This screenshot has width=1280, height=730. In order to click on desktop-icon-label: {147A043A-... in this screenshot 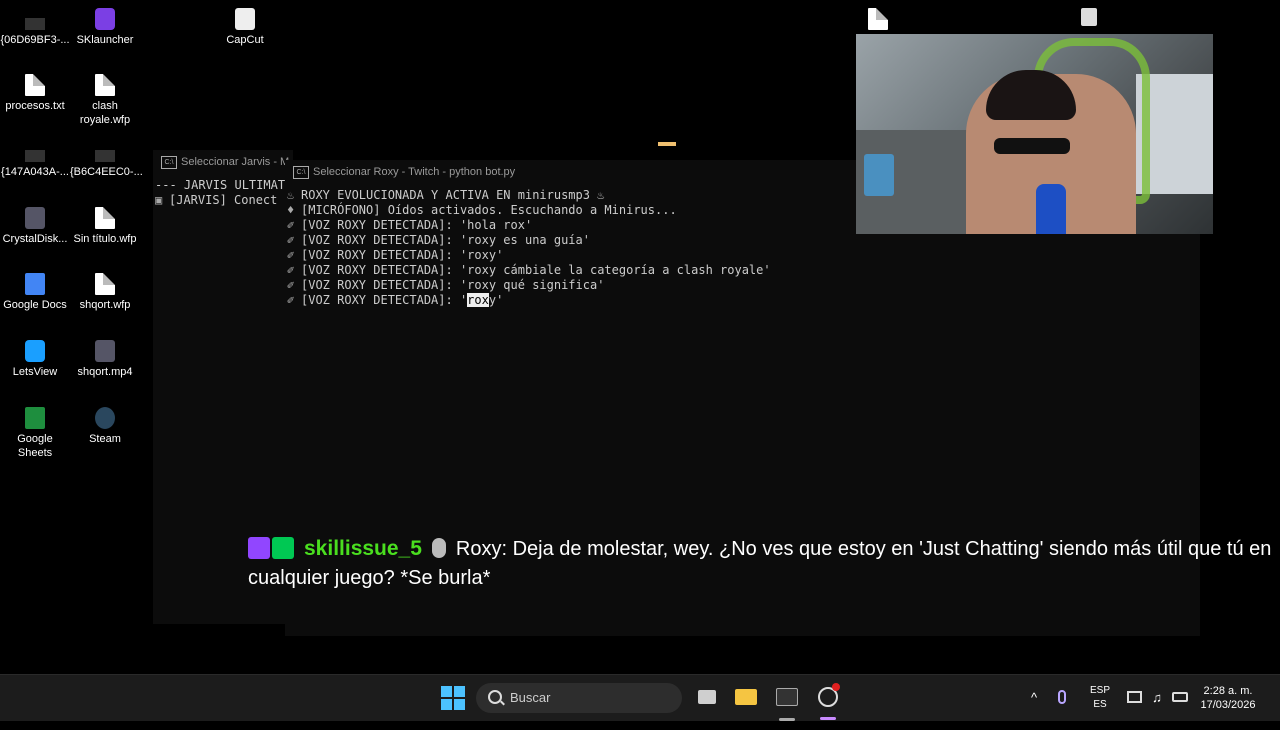, I will do `click(35, 172)`.